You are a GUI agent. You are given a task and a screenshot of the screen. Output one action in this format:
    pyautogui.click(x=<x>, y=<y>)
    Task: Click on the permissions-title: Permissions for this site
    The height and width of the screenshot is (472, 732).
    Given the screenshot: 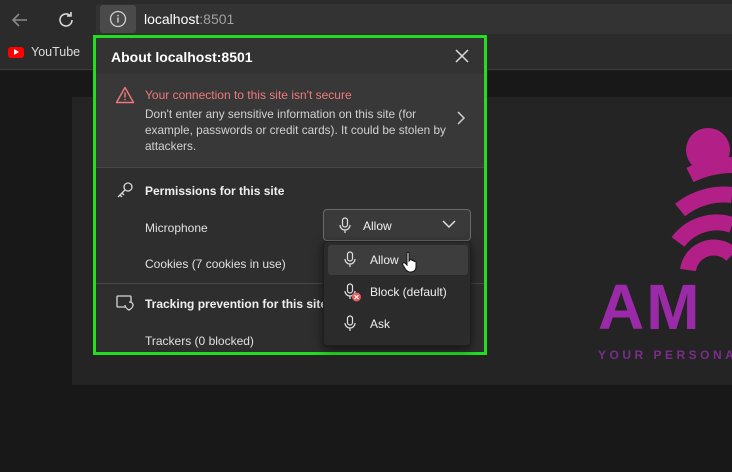 What is the action you would take?
    pyautogui.click(x=215, y=191)
    